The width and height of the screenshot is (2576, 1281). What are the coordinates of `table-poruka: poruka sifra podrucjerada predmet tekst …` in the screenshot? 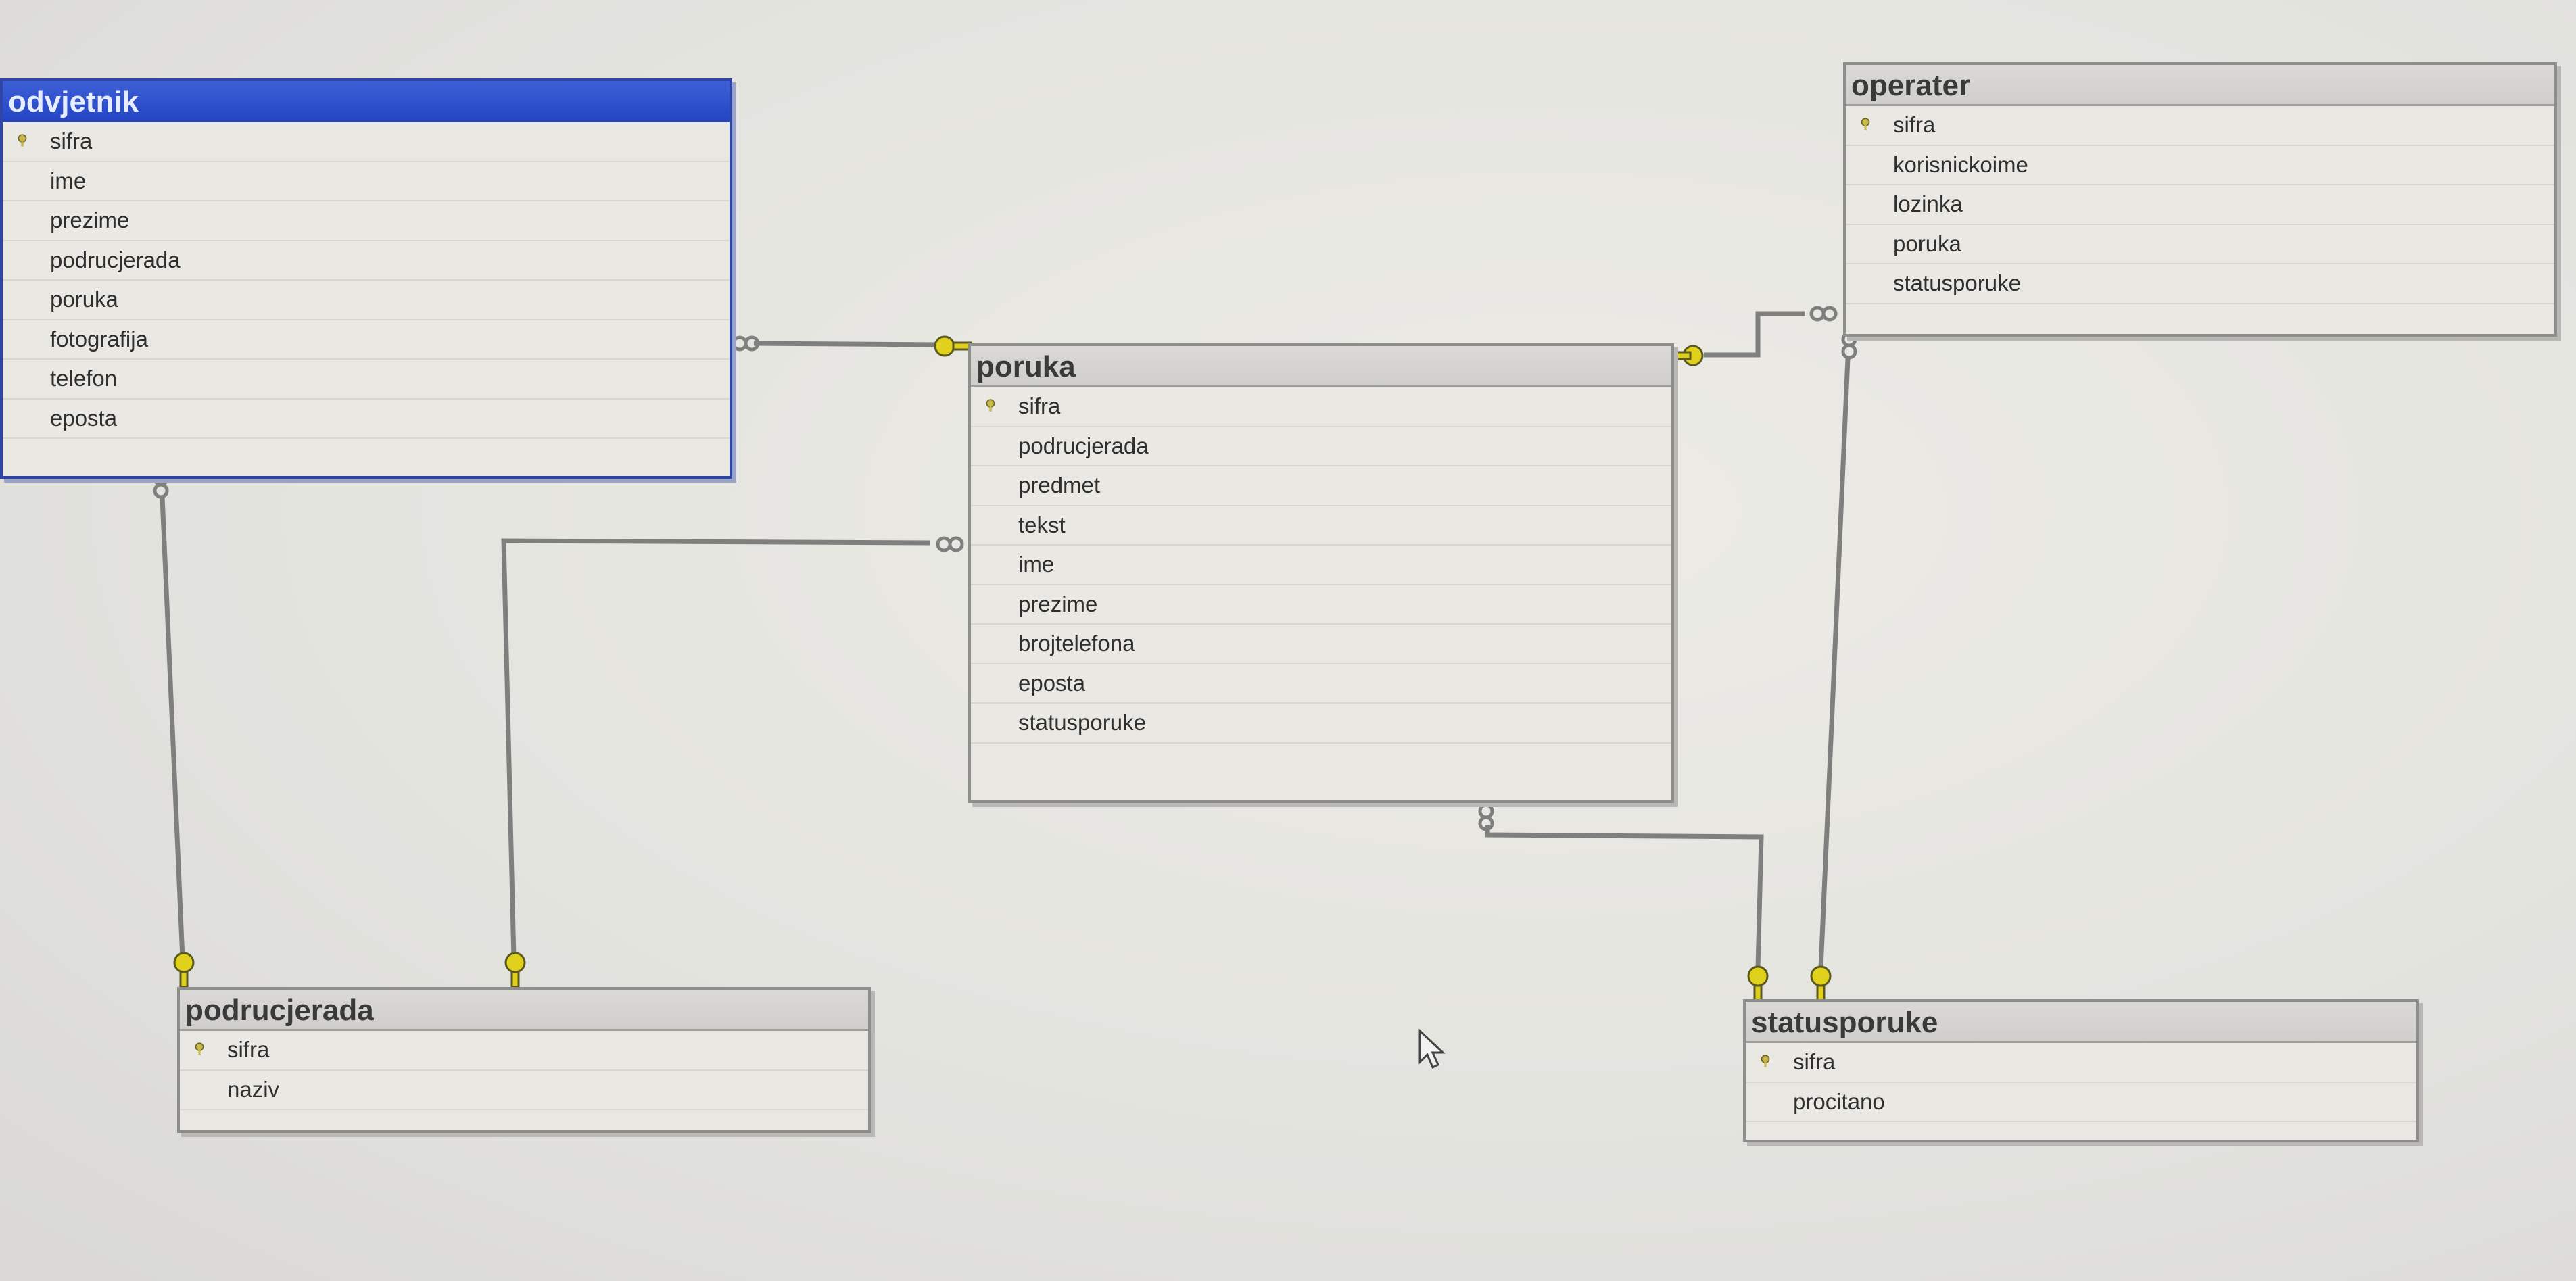 It's located at (1321, 573).